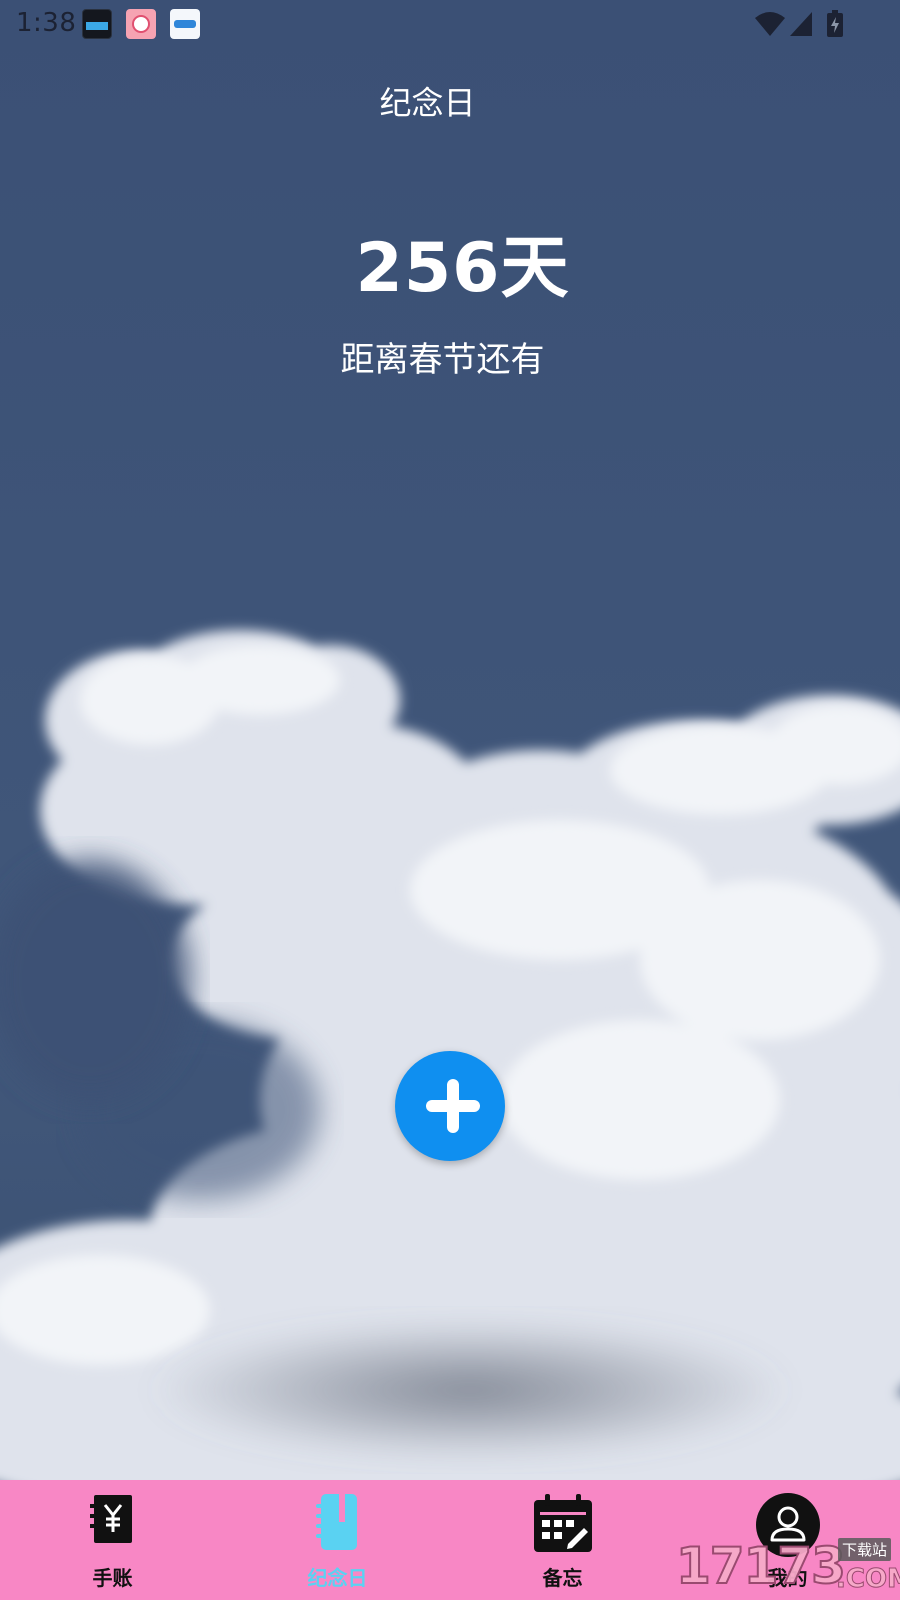 This screenshot has width=900, height=1600. I want to click on notebook-icon, so click(336, 1522).